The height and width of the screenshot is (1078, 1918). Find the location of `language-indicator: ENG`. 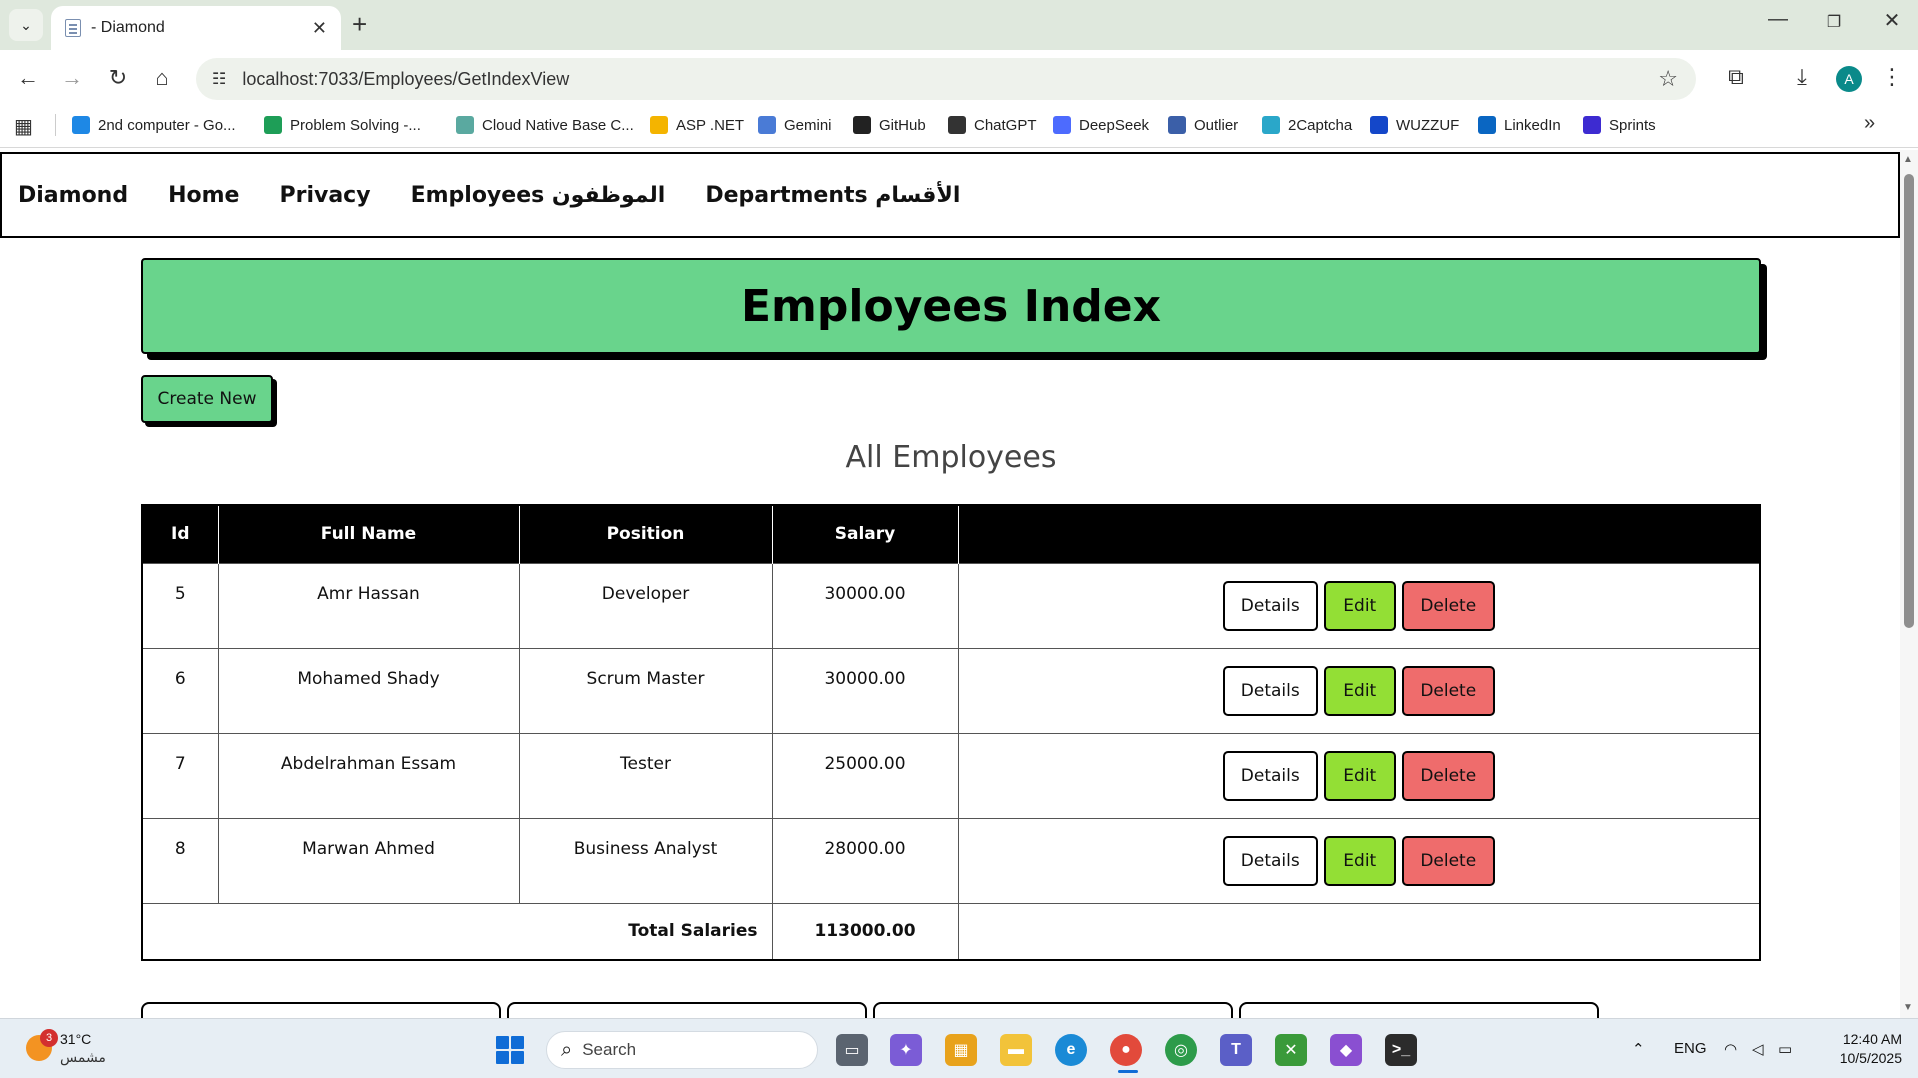

language-indicator: ENG is located at coordinates (1690, 1048).